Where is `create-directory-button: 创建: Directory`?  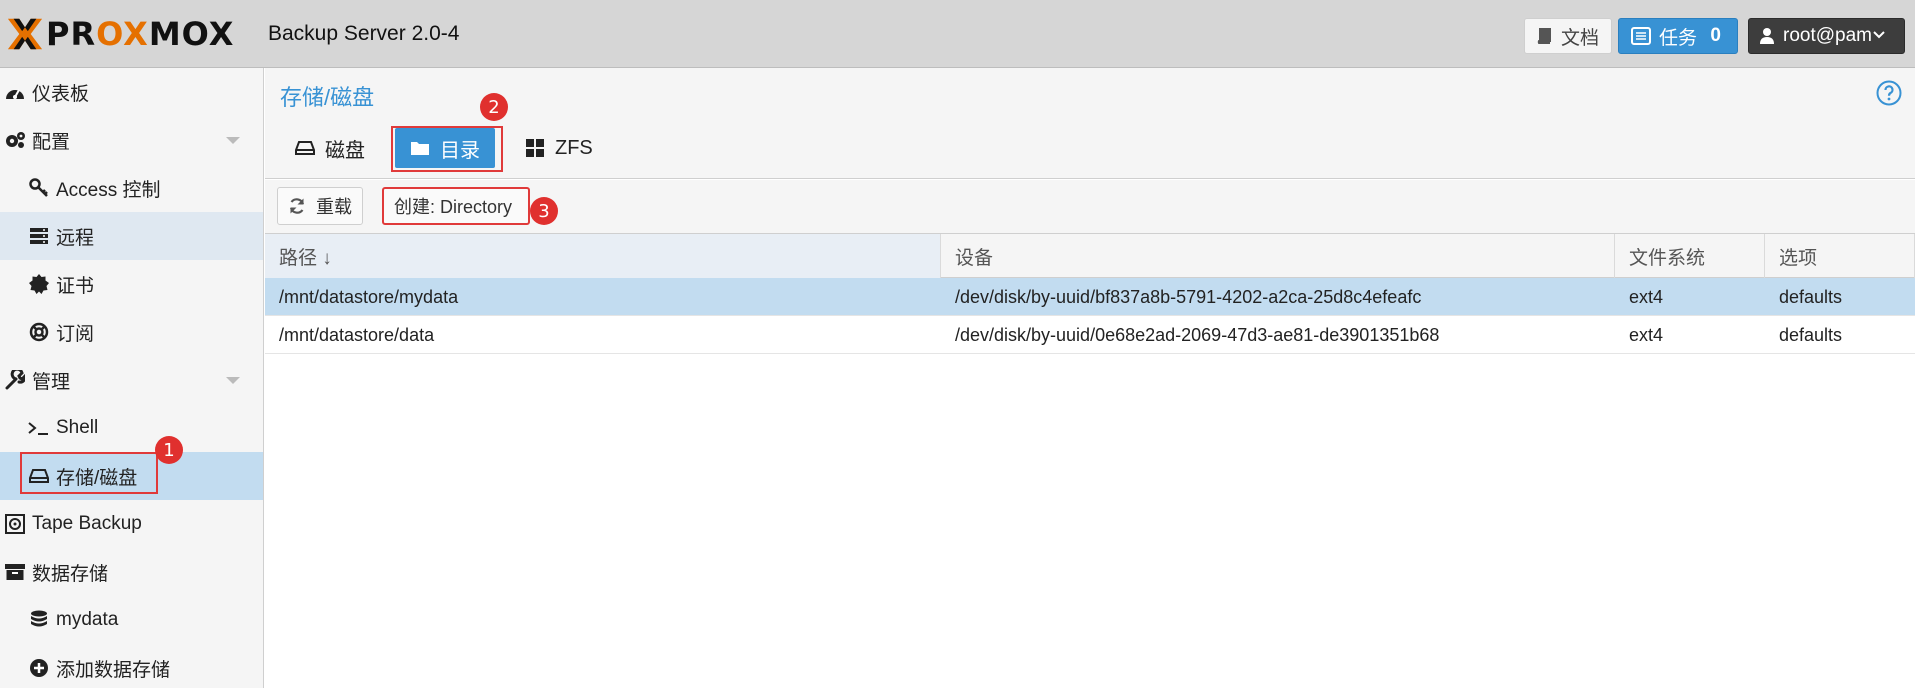
create-directory-button: 创建: Directory is located at coordinates (456, 206).